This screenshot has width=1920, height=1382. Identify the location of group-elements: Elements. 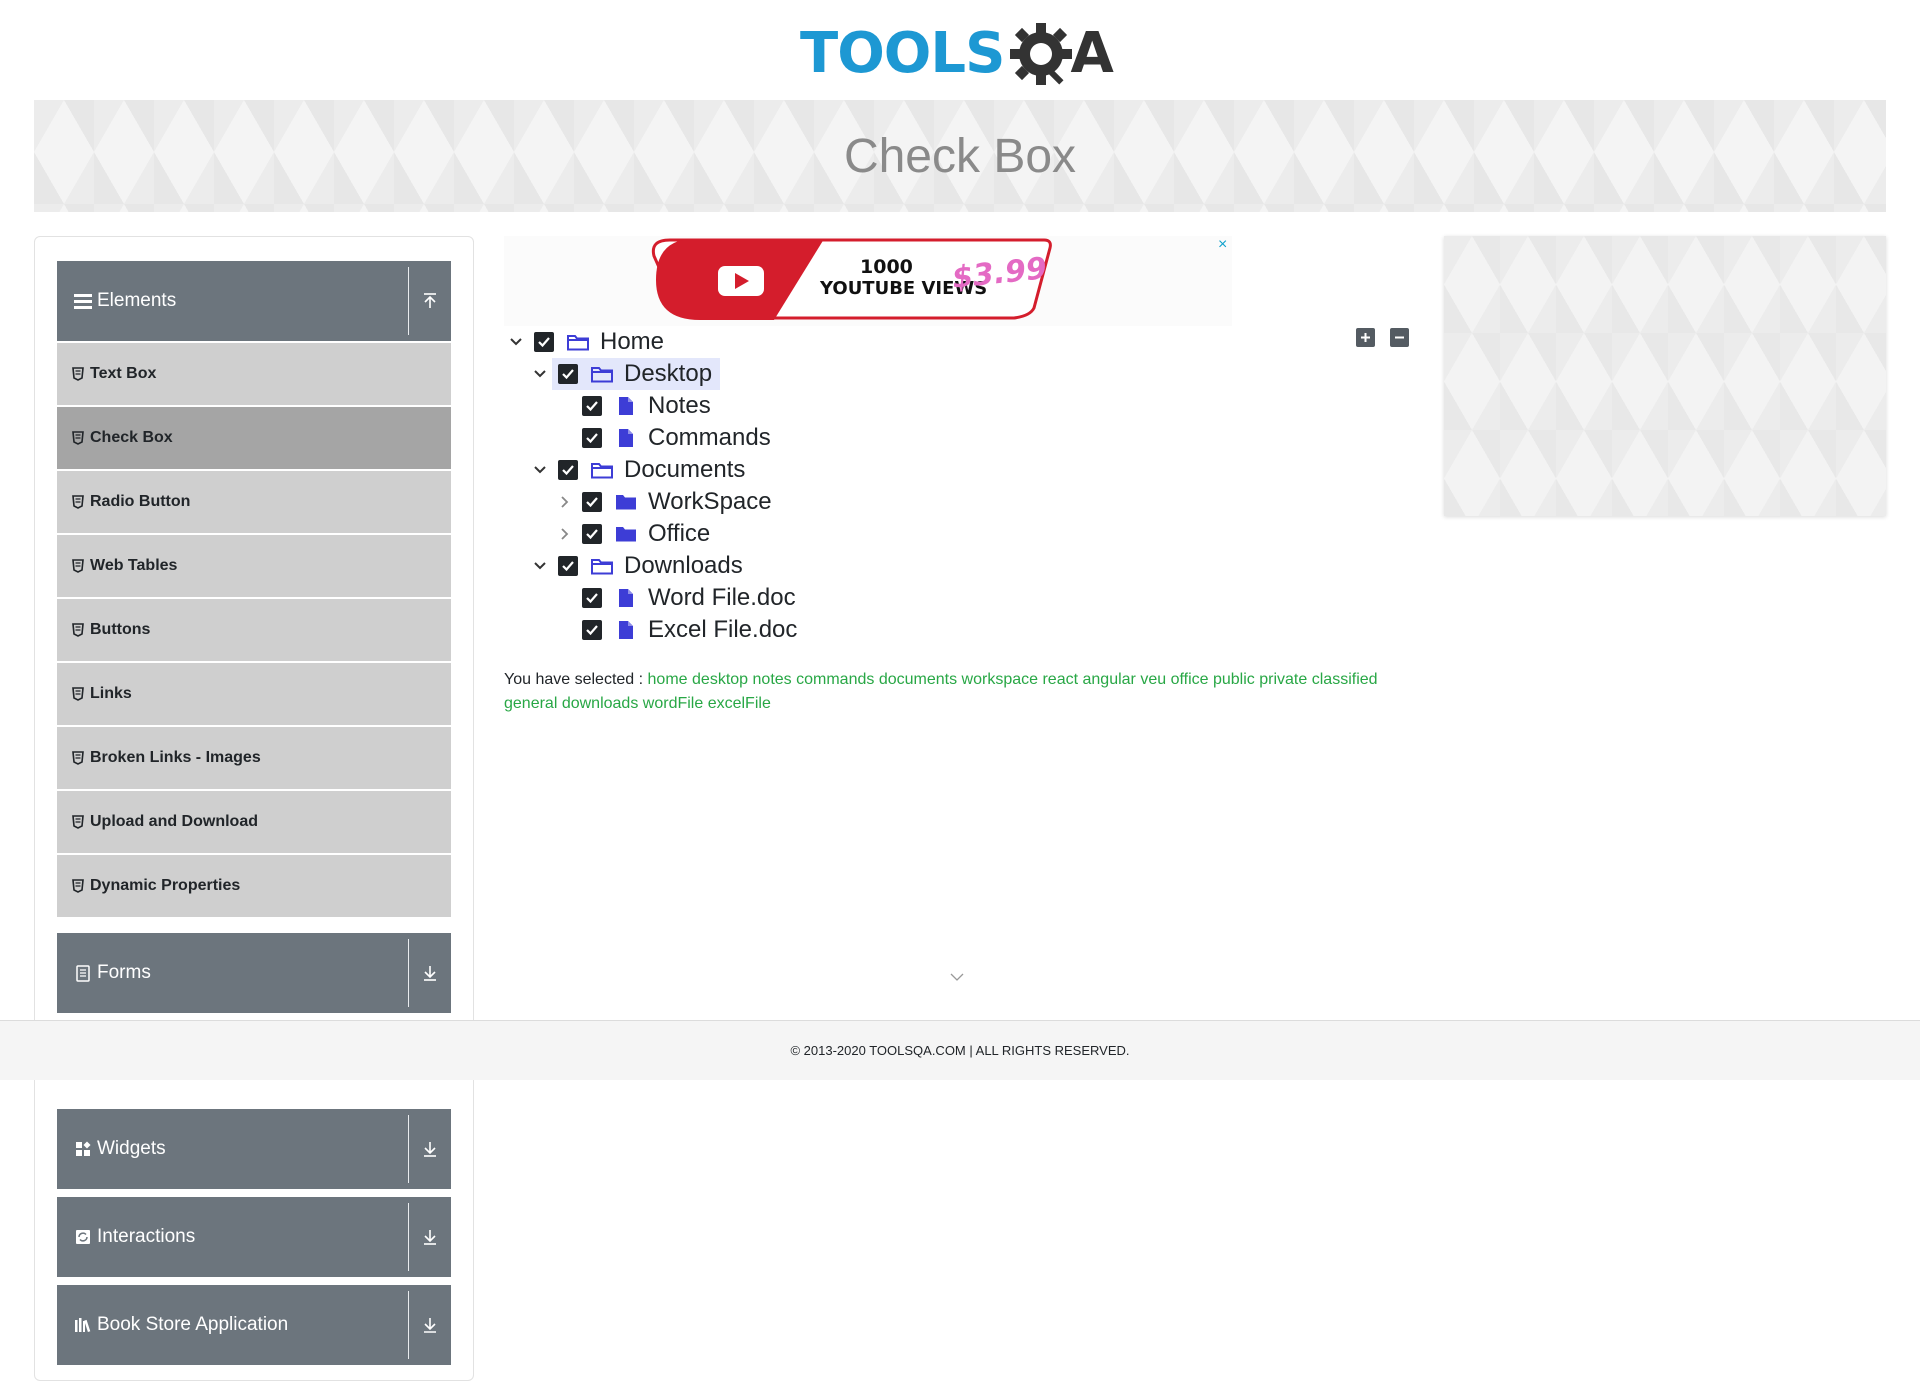
(254, 301).